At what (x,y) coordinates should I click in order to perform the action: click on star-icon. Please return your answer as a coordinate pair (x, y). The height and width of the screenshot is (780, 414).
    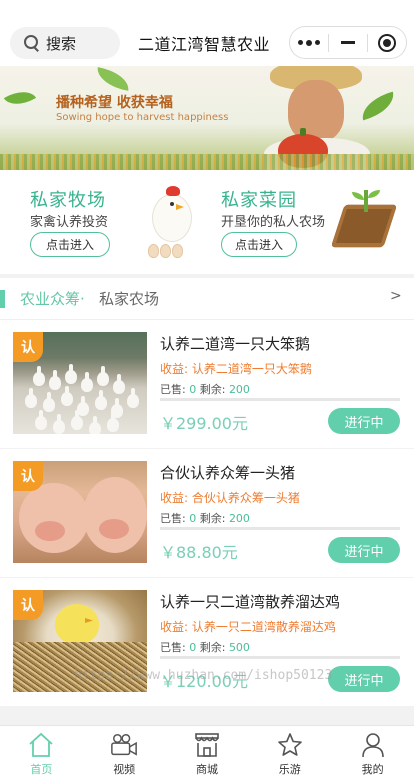
    Looking at the image, I should click on (290, 745).